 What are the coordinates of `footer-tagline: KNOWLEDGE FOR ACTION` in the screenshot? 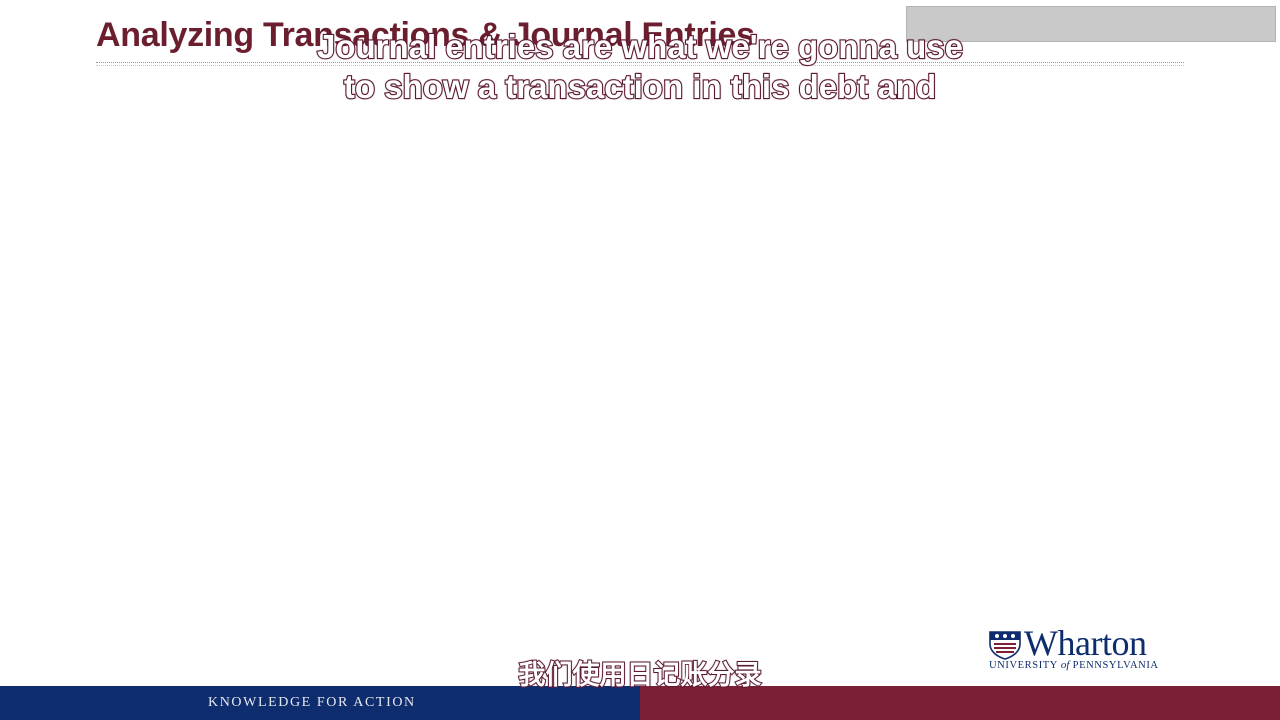 It's located at (312, 702).